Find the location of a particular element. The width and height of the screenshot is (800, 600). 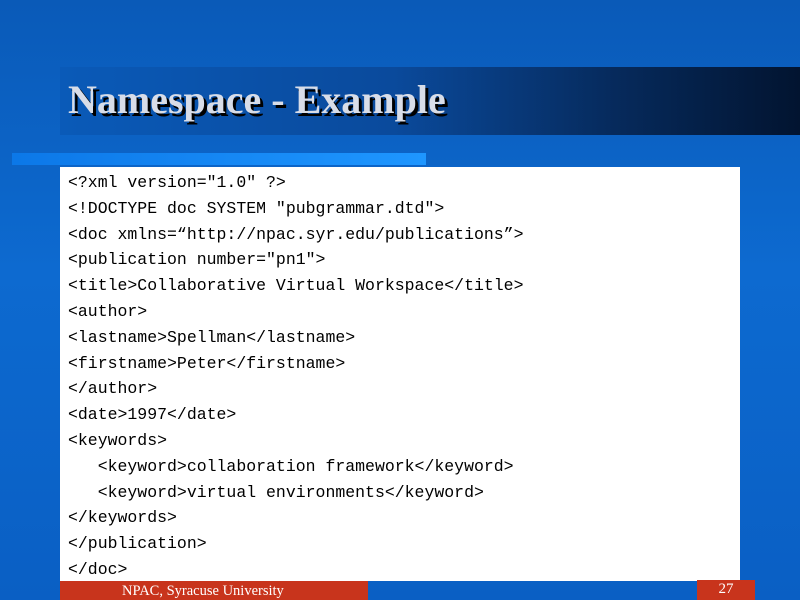

code-line: <!DOCTYPE doc SYSTEM "pubgrammar.dtd"> is located at coordinates (256, 208).